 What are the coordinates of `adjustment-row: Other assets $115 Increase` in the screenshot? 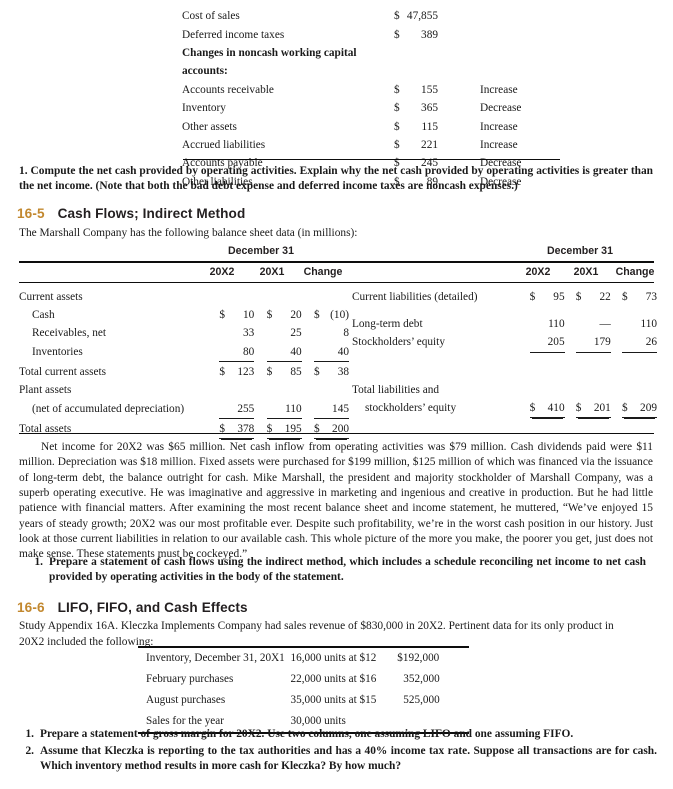 It's located at (372, 127).